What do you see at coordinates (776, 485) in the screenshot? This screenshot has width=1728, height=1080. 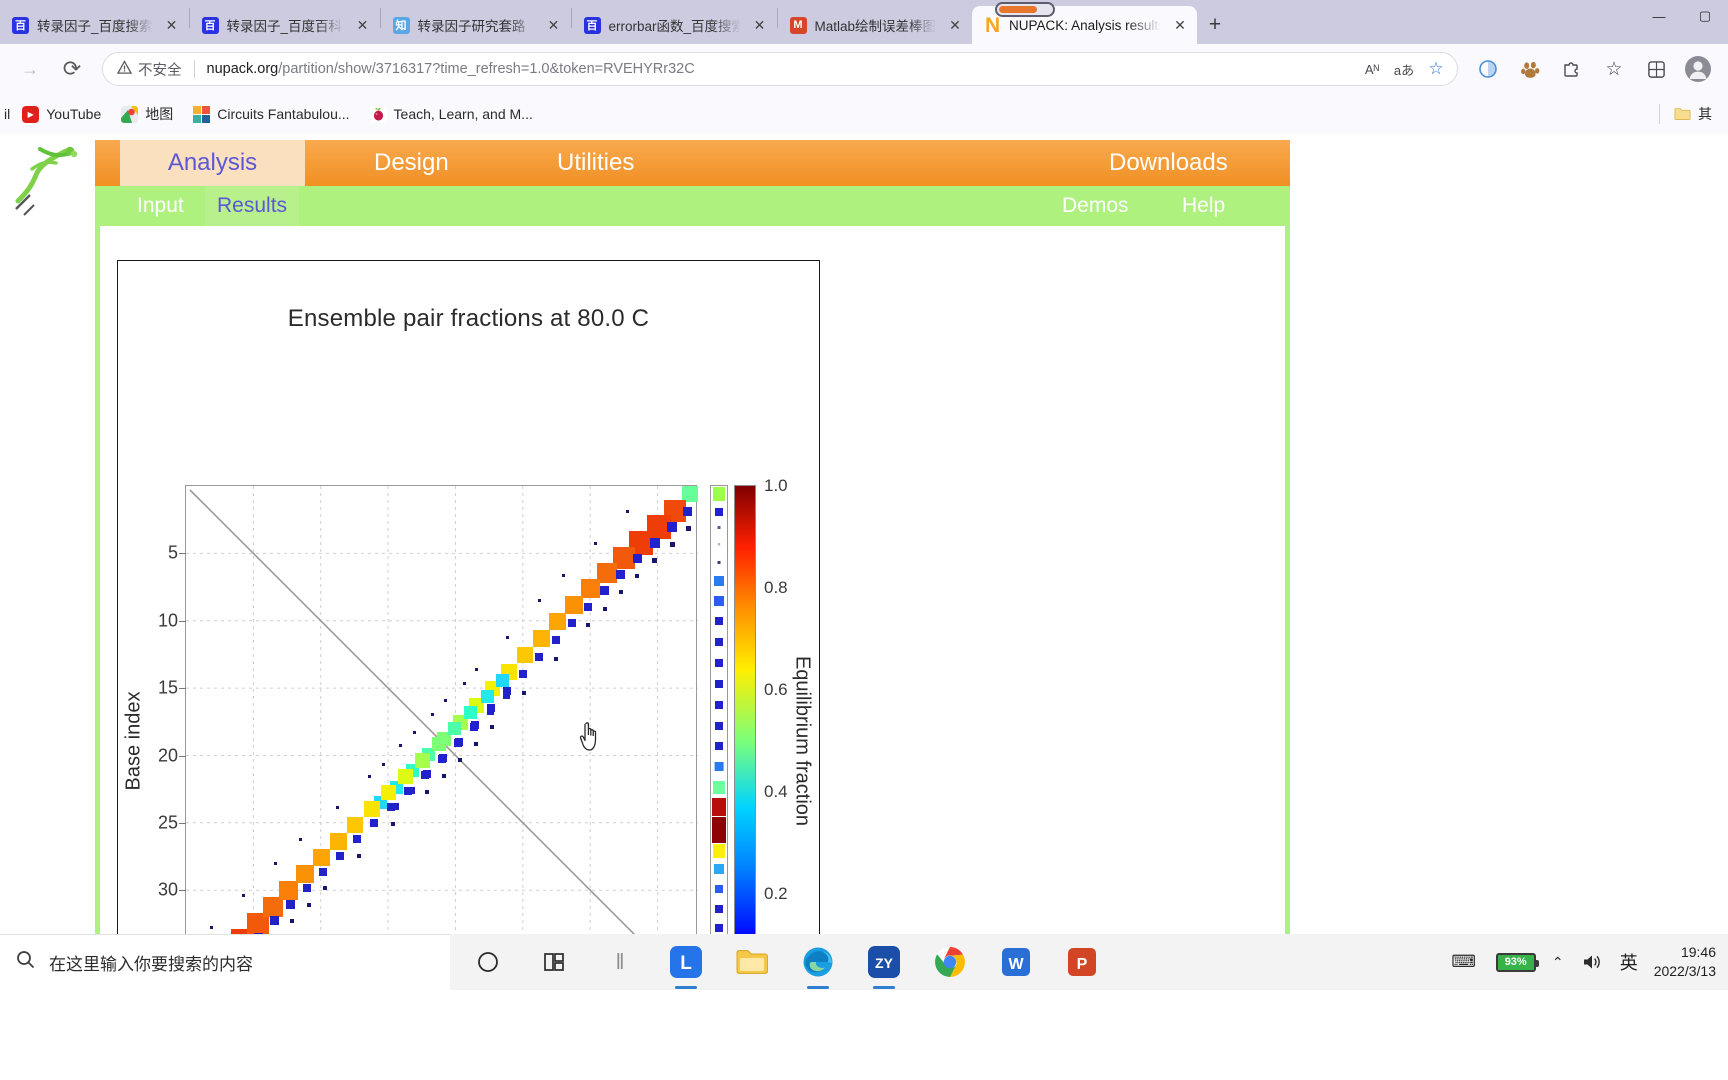 I see `colorbar-tick-label: 1.0` at bounding box center [776, 485].